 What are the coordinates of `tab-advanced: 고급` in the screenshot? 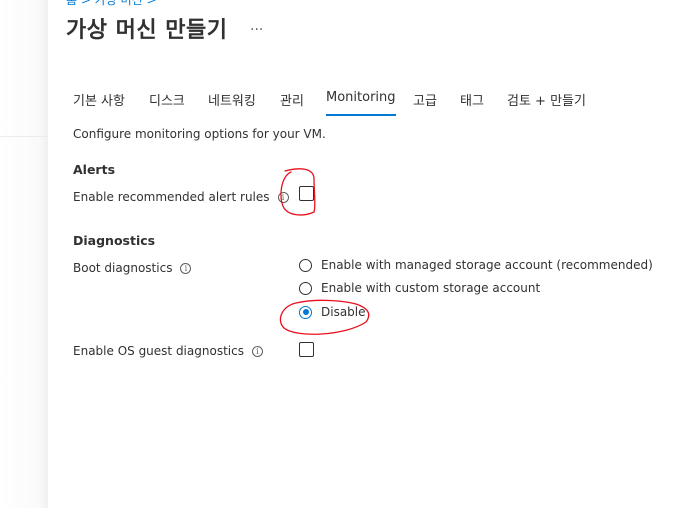 It's located at (425, 102).